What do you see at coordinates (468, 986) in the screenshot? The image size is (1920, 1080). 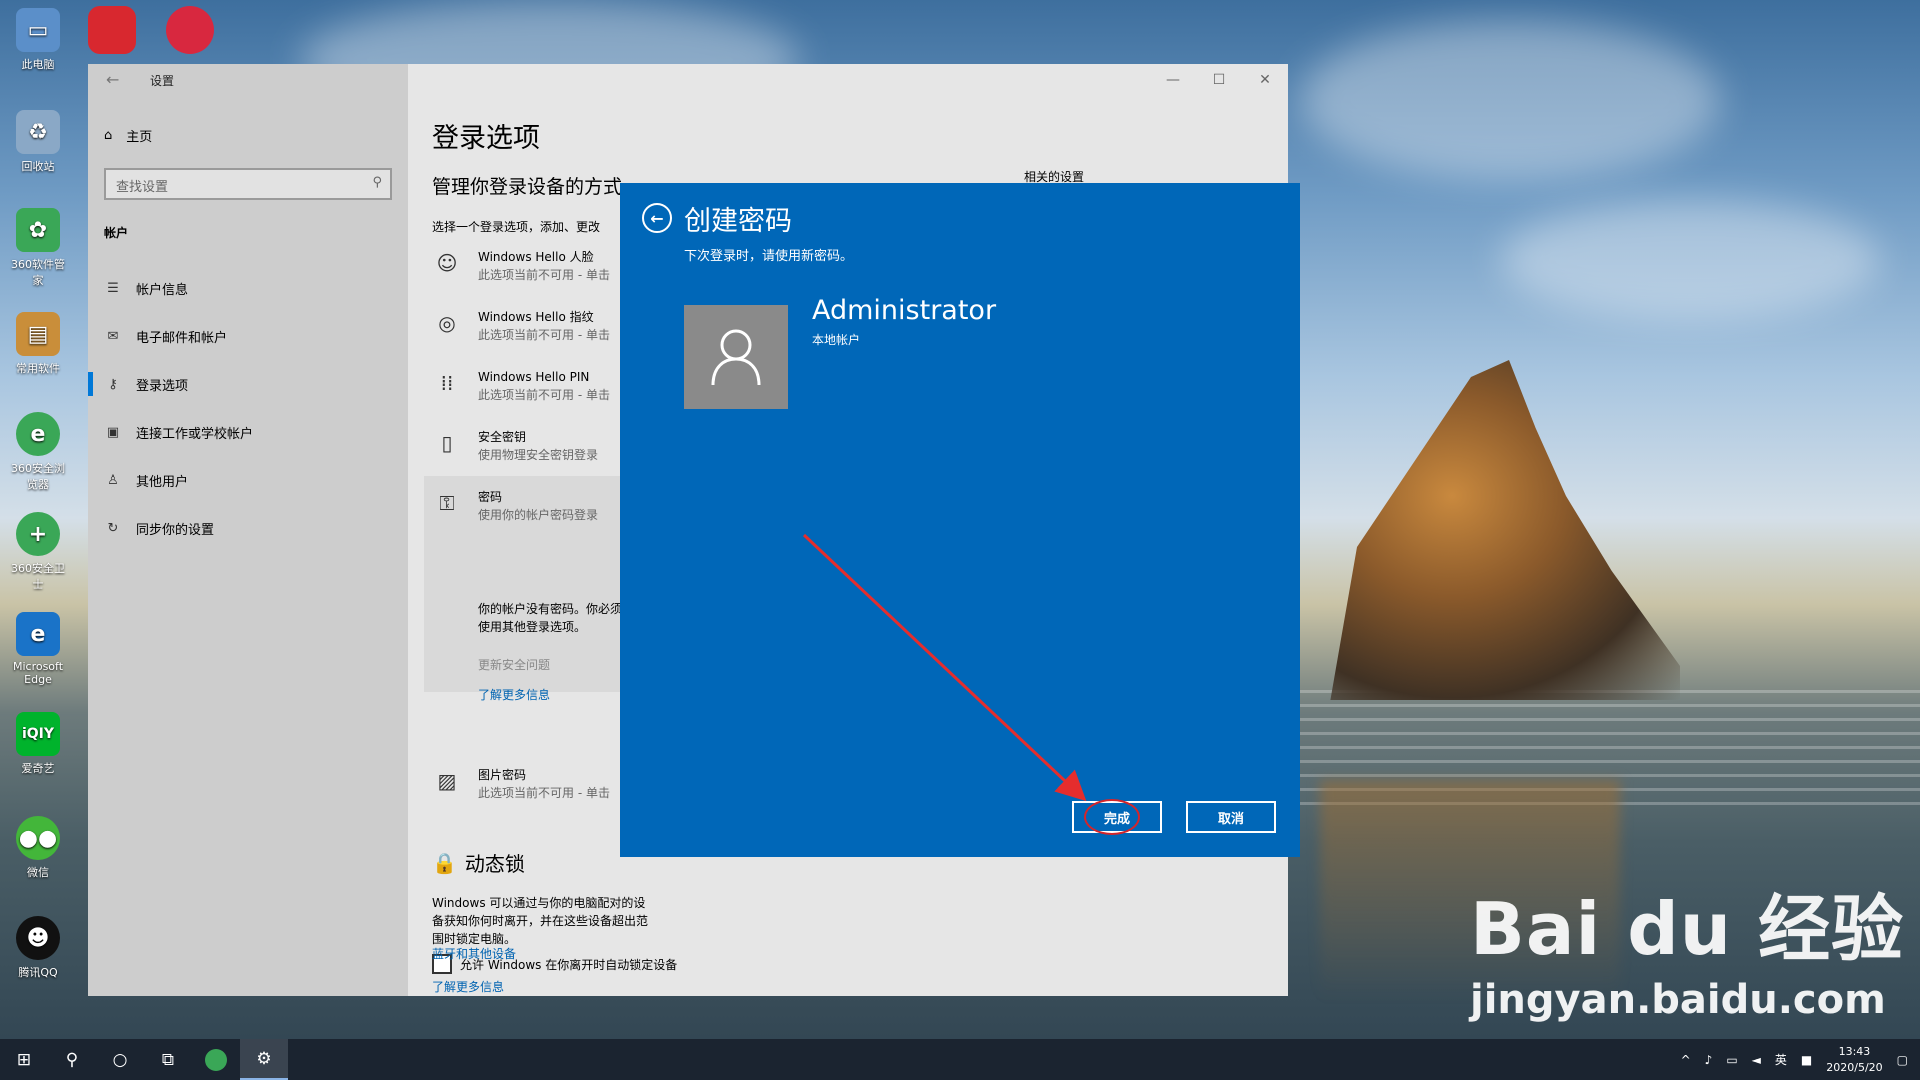 I see `dynamic-lock-learn-more-link: 了解更多信息` at bounding box center [468, 986].